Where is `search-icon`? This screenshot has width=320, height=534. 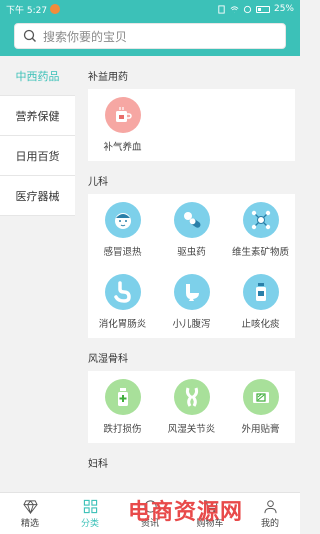
search-icon is located at coordinates (29, 35).